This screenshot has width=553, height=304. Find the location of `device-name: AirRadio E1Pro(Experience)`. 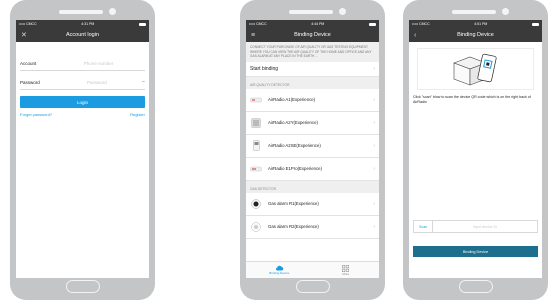

device-name: AirRadio E1Pro(Experience) is located at coordinates (295, 169).